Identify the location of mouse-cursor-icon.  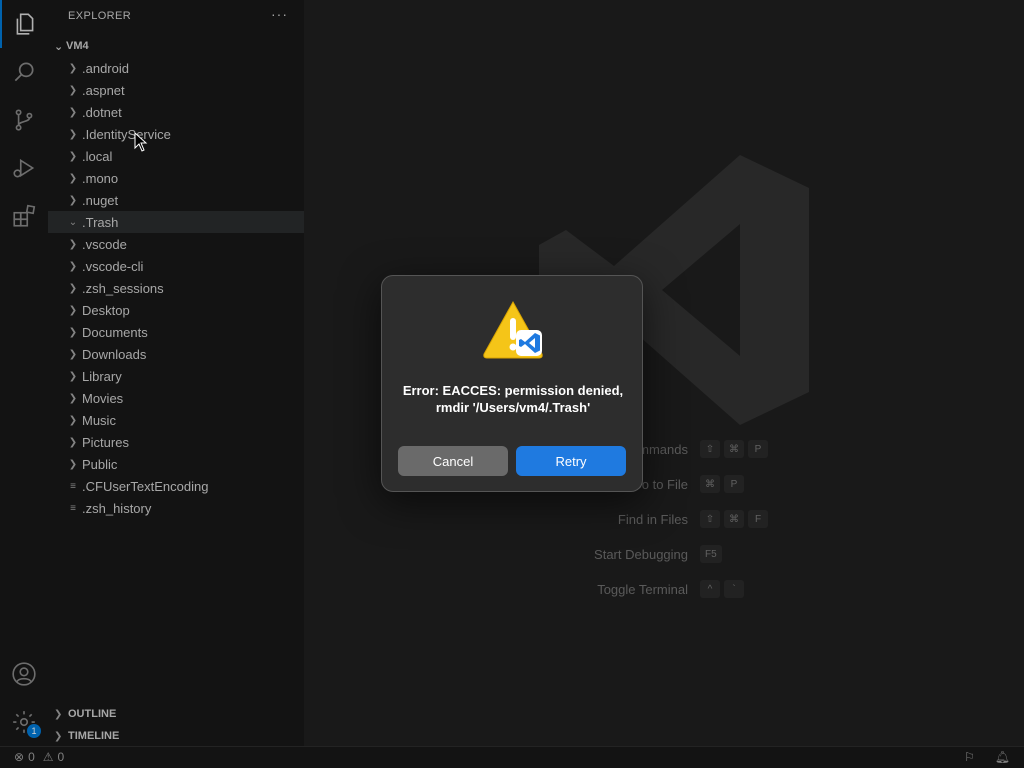
(141, 142).